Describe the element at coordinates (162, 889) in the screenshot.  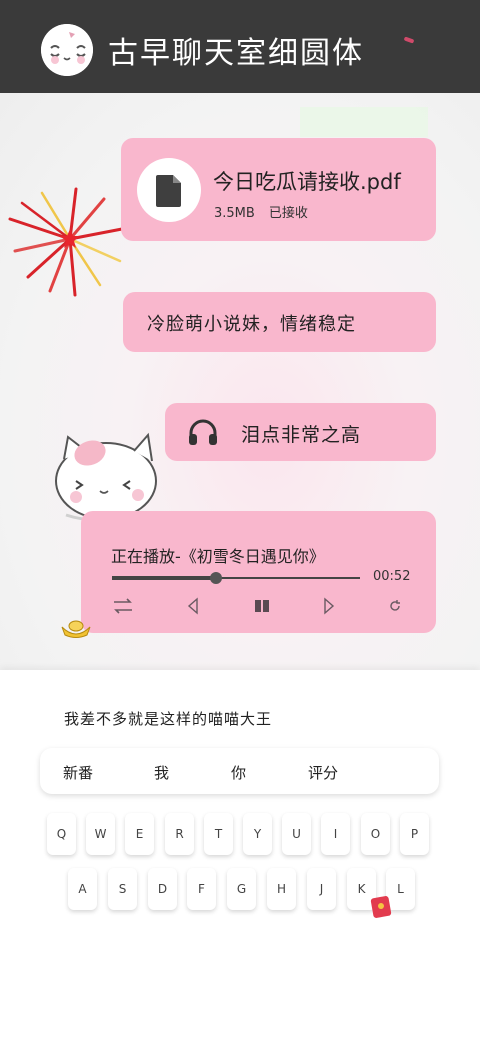
I see `key-d: D` at that location.